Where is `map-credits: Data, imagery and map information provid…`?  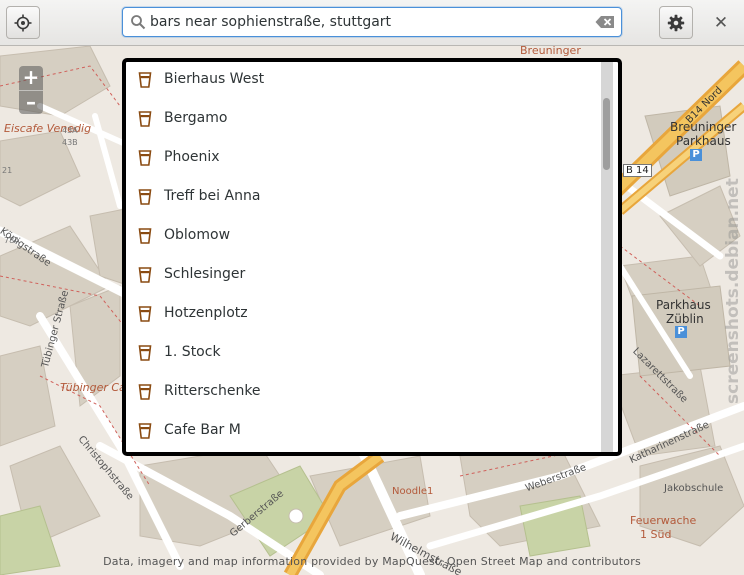
map-credits: Data, imagery and map information provid… is located at coordinates (372, 561).